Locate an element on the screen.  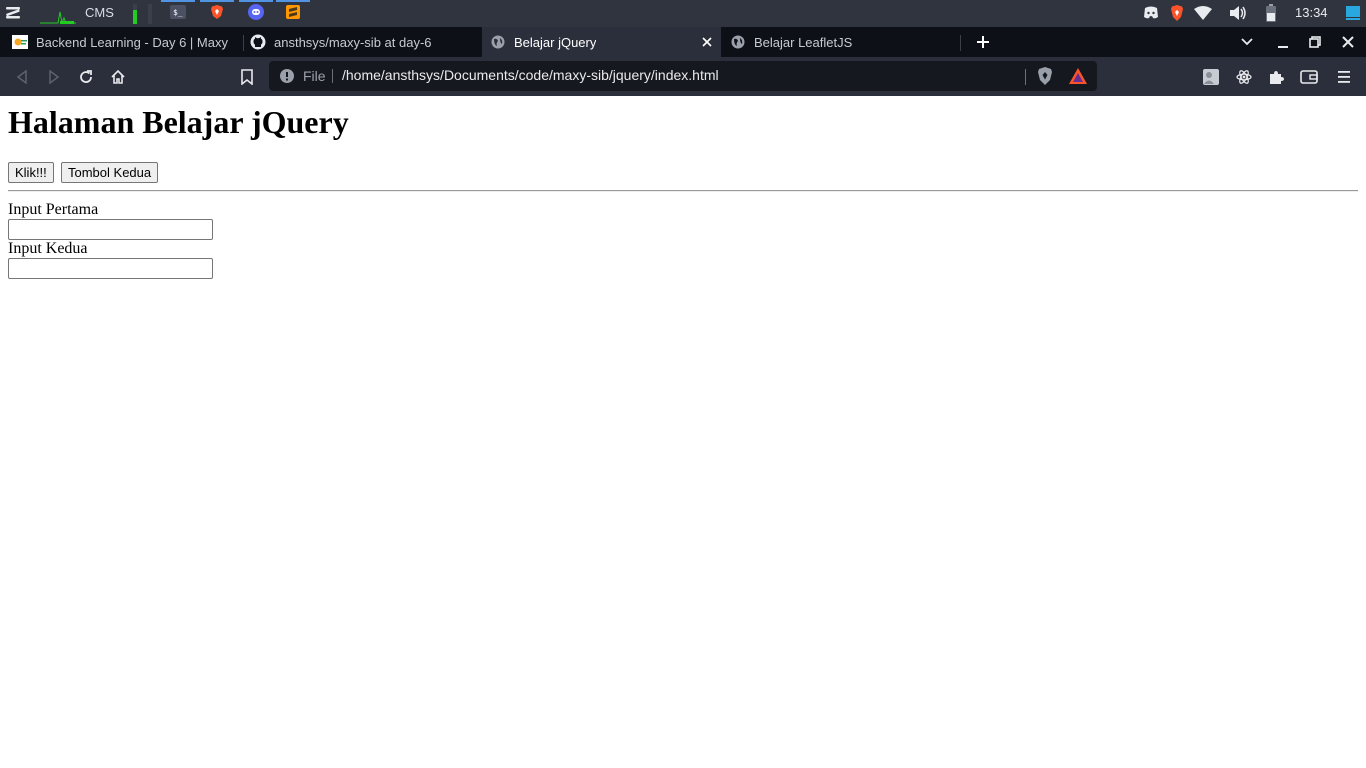
tray-brave-icon is located at coordinates (1177, 13).